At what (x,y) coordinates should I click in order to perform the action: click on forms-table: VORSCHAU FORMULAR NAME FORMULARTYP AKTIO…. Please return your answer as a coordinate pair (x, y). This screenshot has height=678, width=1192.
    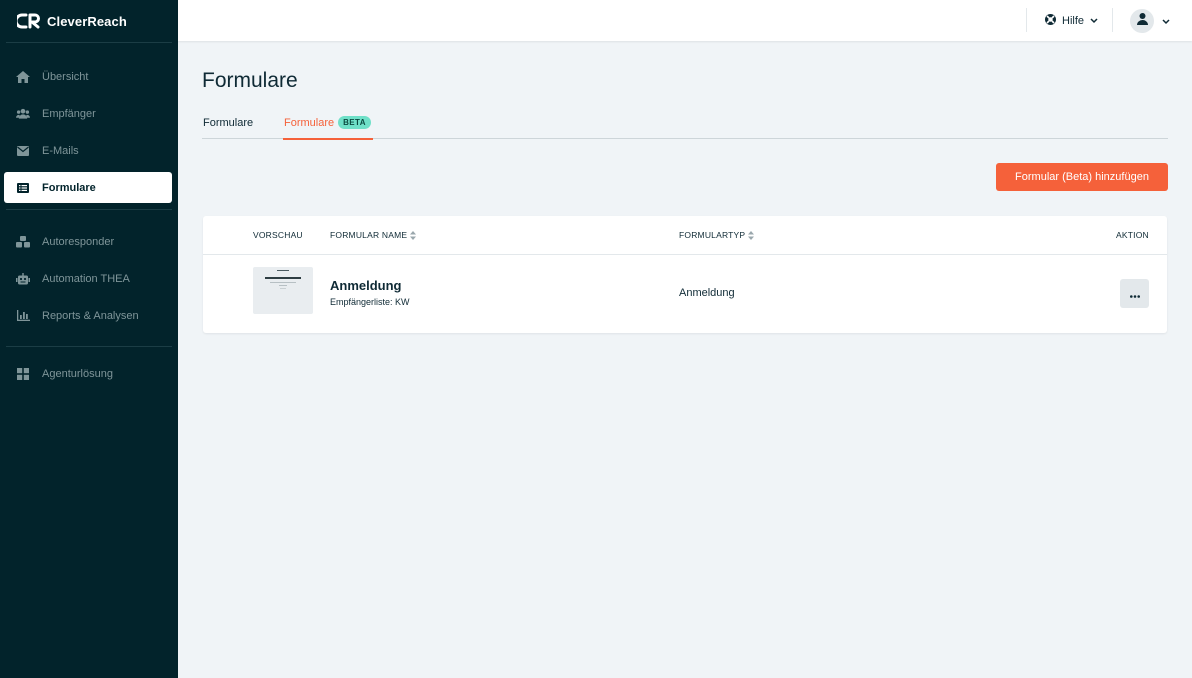
    Looking at the image, I should click on (685, 274).